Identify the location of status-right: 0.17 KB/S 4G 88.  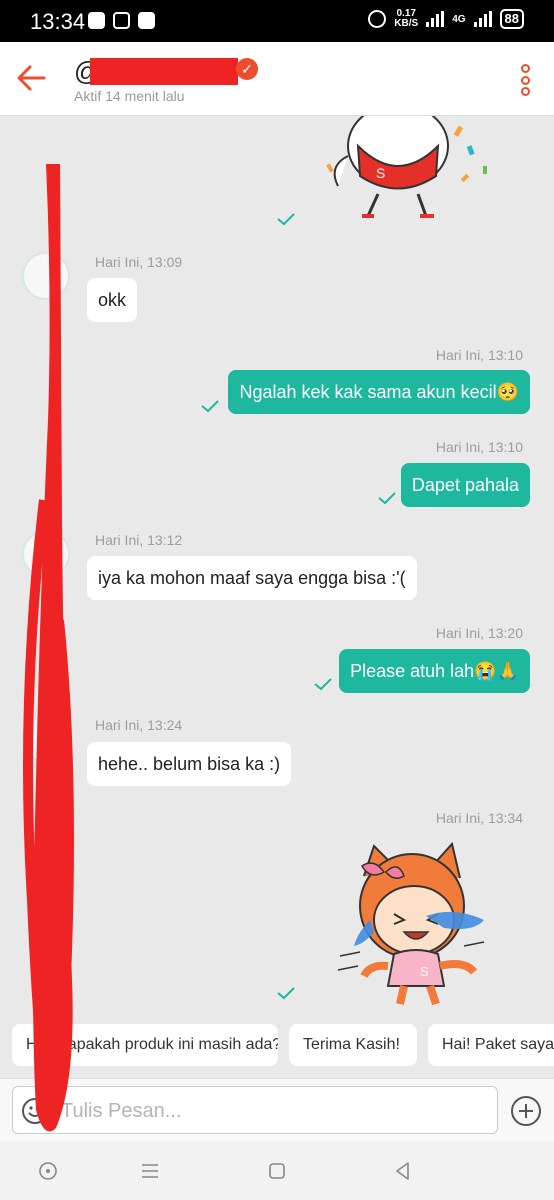
(446, 19).